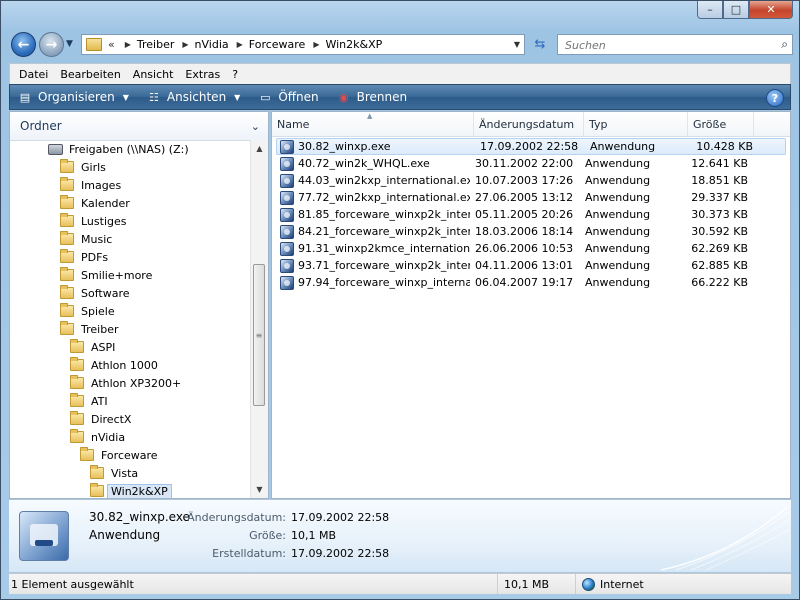 The width and height of the screenshot is (800, 600). Describe the element at coordinates (259, 148) in the screenshot. I see `scroll-up-icon: ▲` at that location.